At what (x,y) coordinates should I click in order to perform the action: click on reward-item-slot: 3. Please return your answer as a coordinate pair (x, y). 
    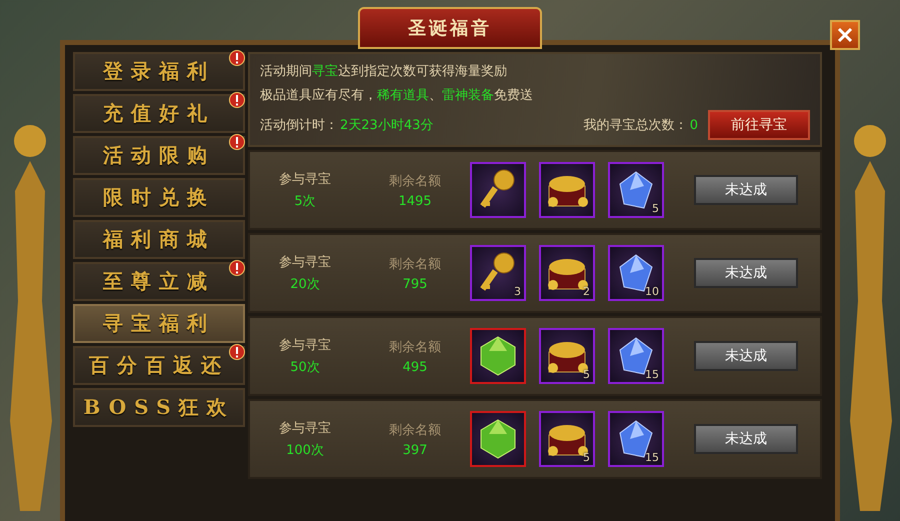
    Looking at the image, I should click on (498, 273).